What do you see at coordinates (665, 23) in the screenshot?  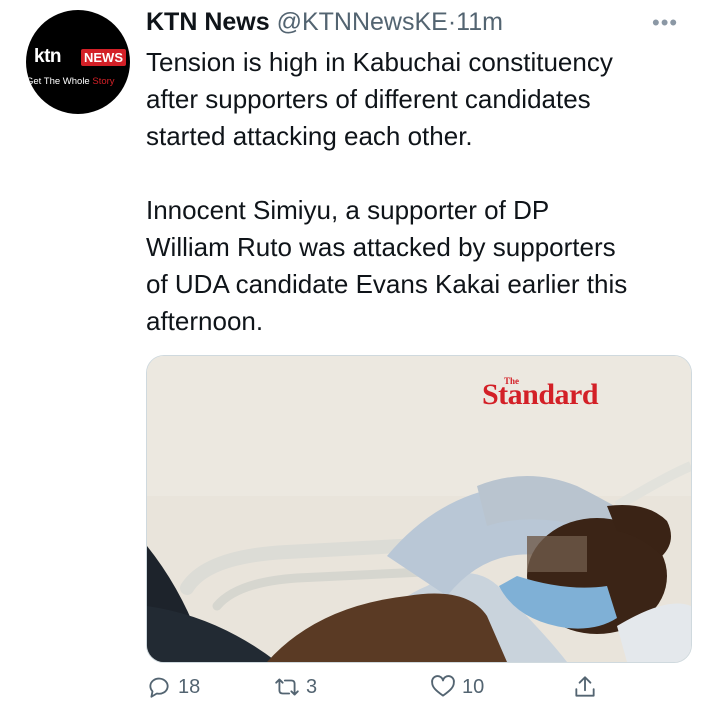 I see `more-icon: •••` at bounding box center [665, 23].